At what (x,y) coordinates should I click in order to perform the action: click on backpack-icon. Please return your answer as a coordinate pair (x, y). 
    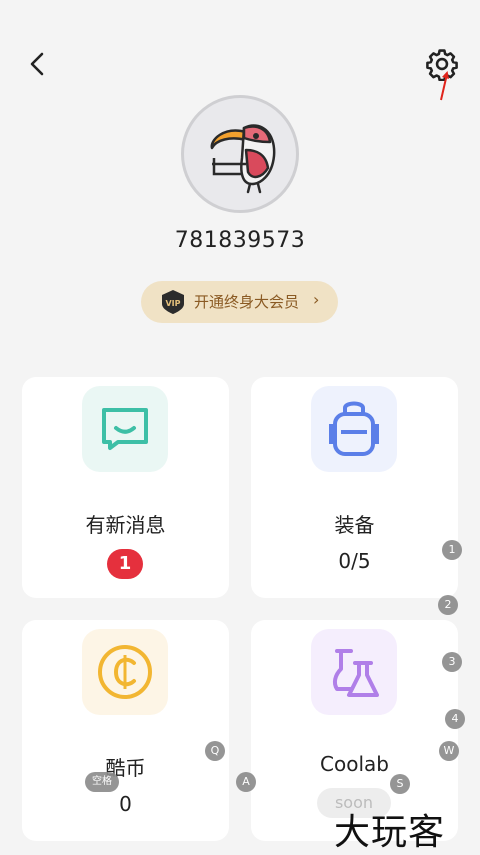
    Looking at the image, I should click on (354, 428).